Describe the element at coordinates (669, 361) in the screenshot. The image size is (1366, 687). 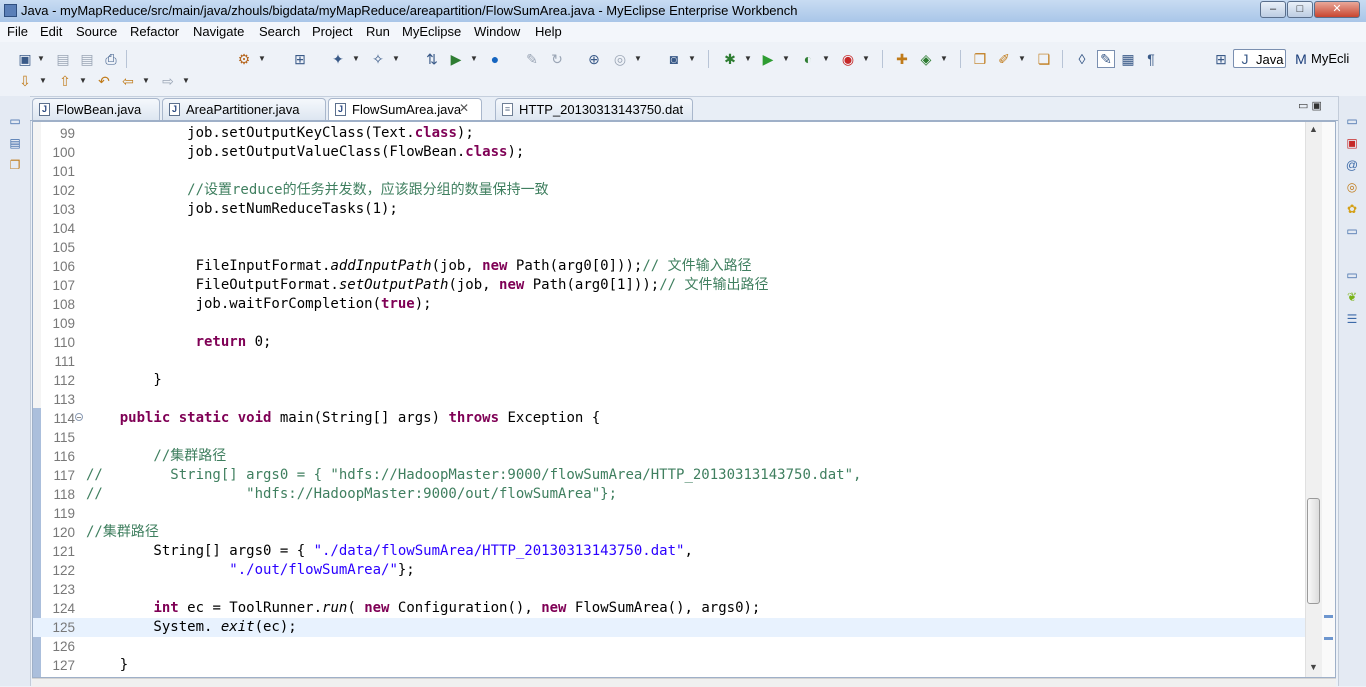
I see `code-line: 111` at that location.